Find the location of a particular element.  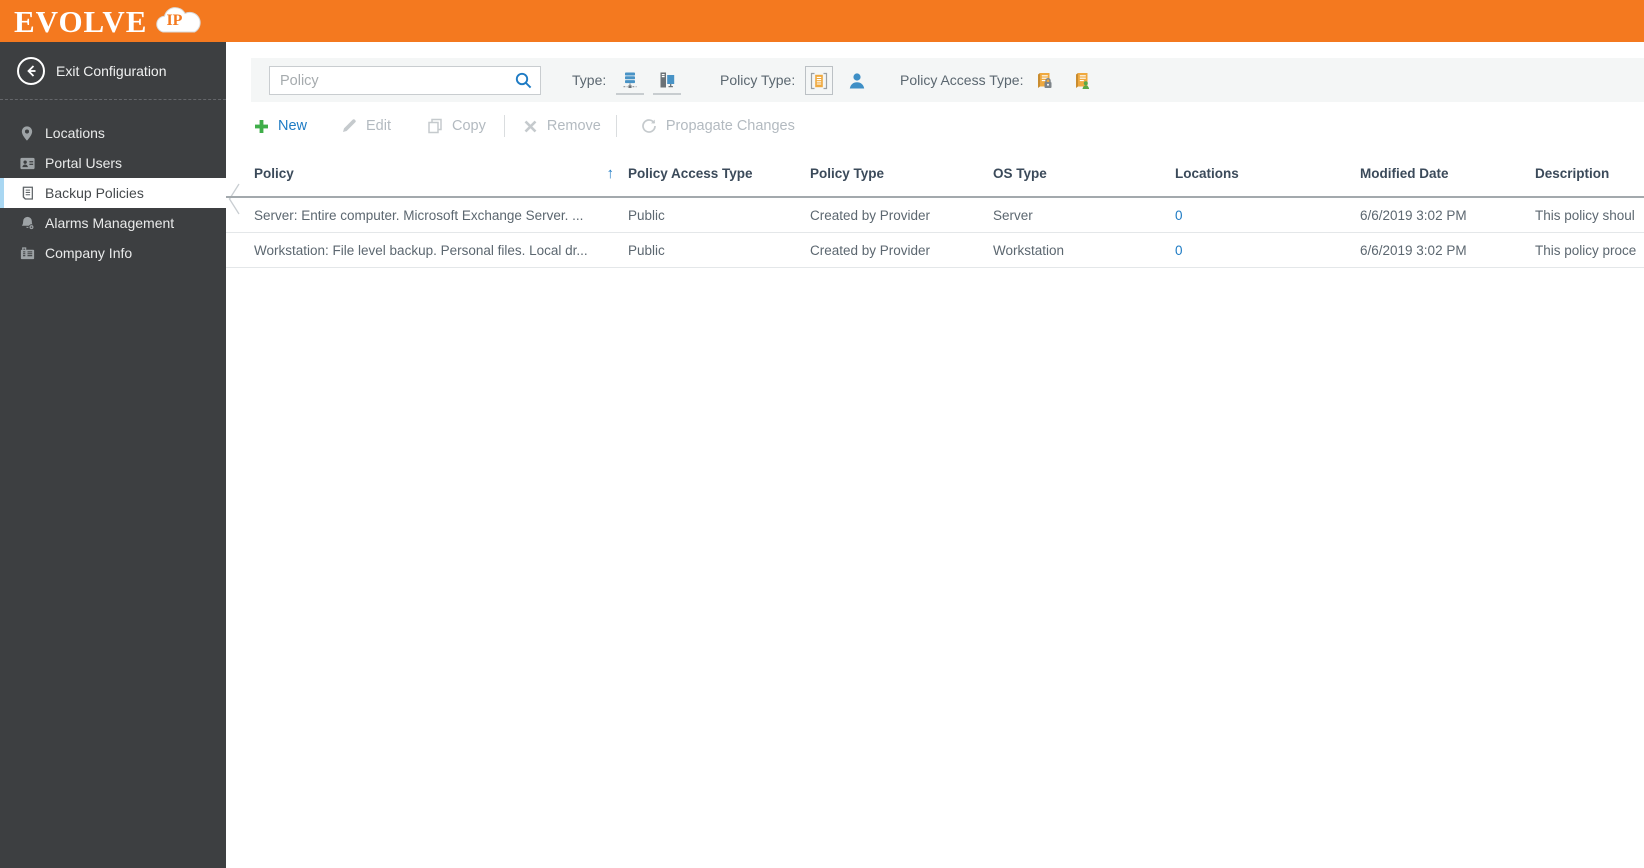

cell-description: This policy shoul is located at coordinates (1585, 215).